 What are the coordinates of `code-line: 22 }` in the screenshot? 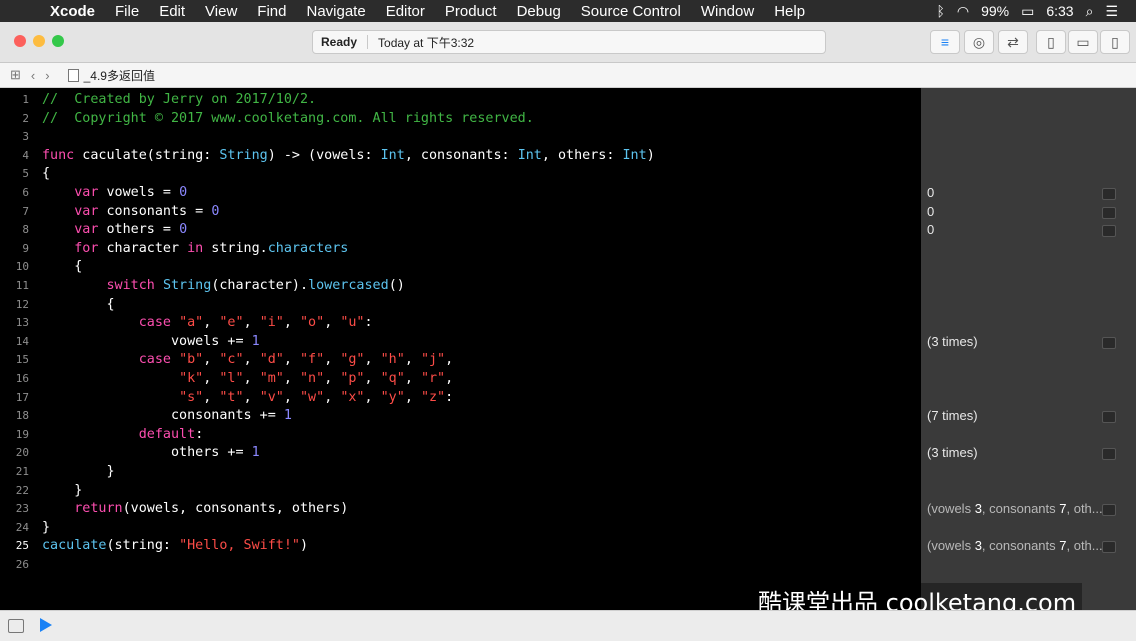 It's located at (460, 491).